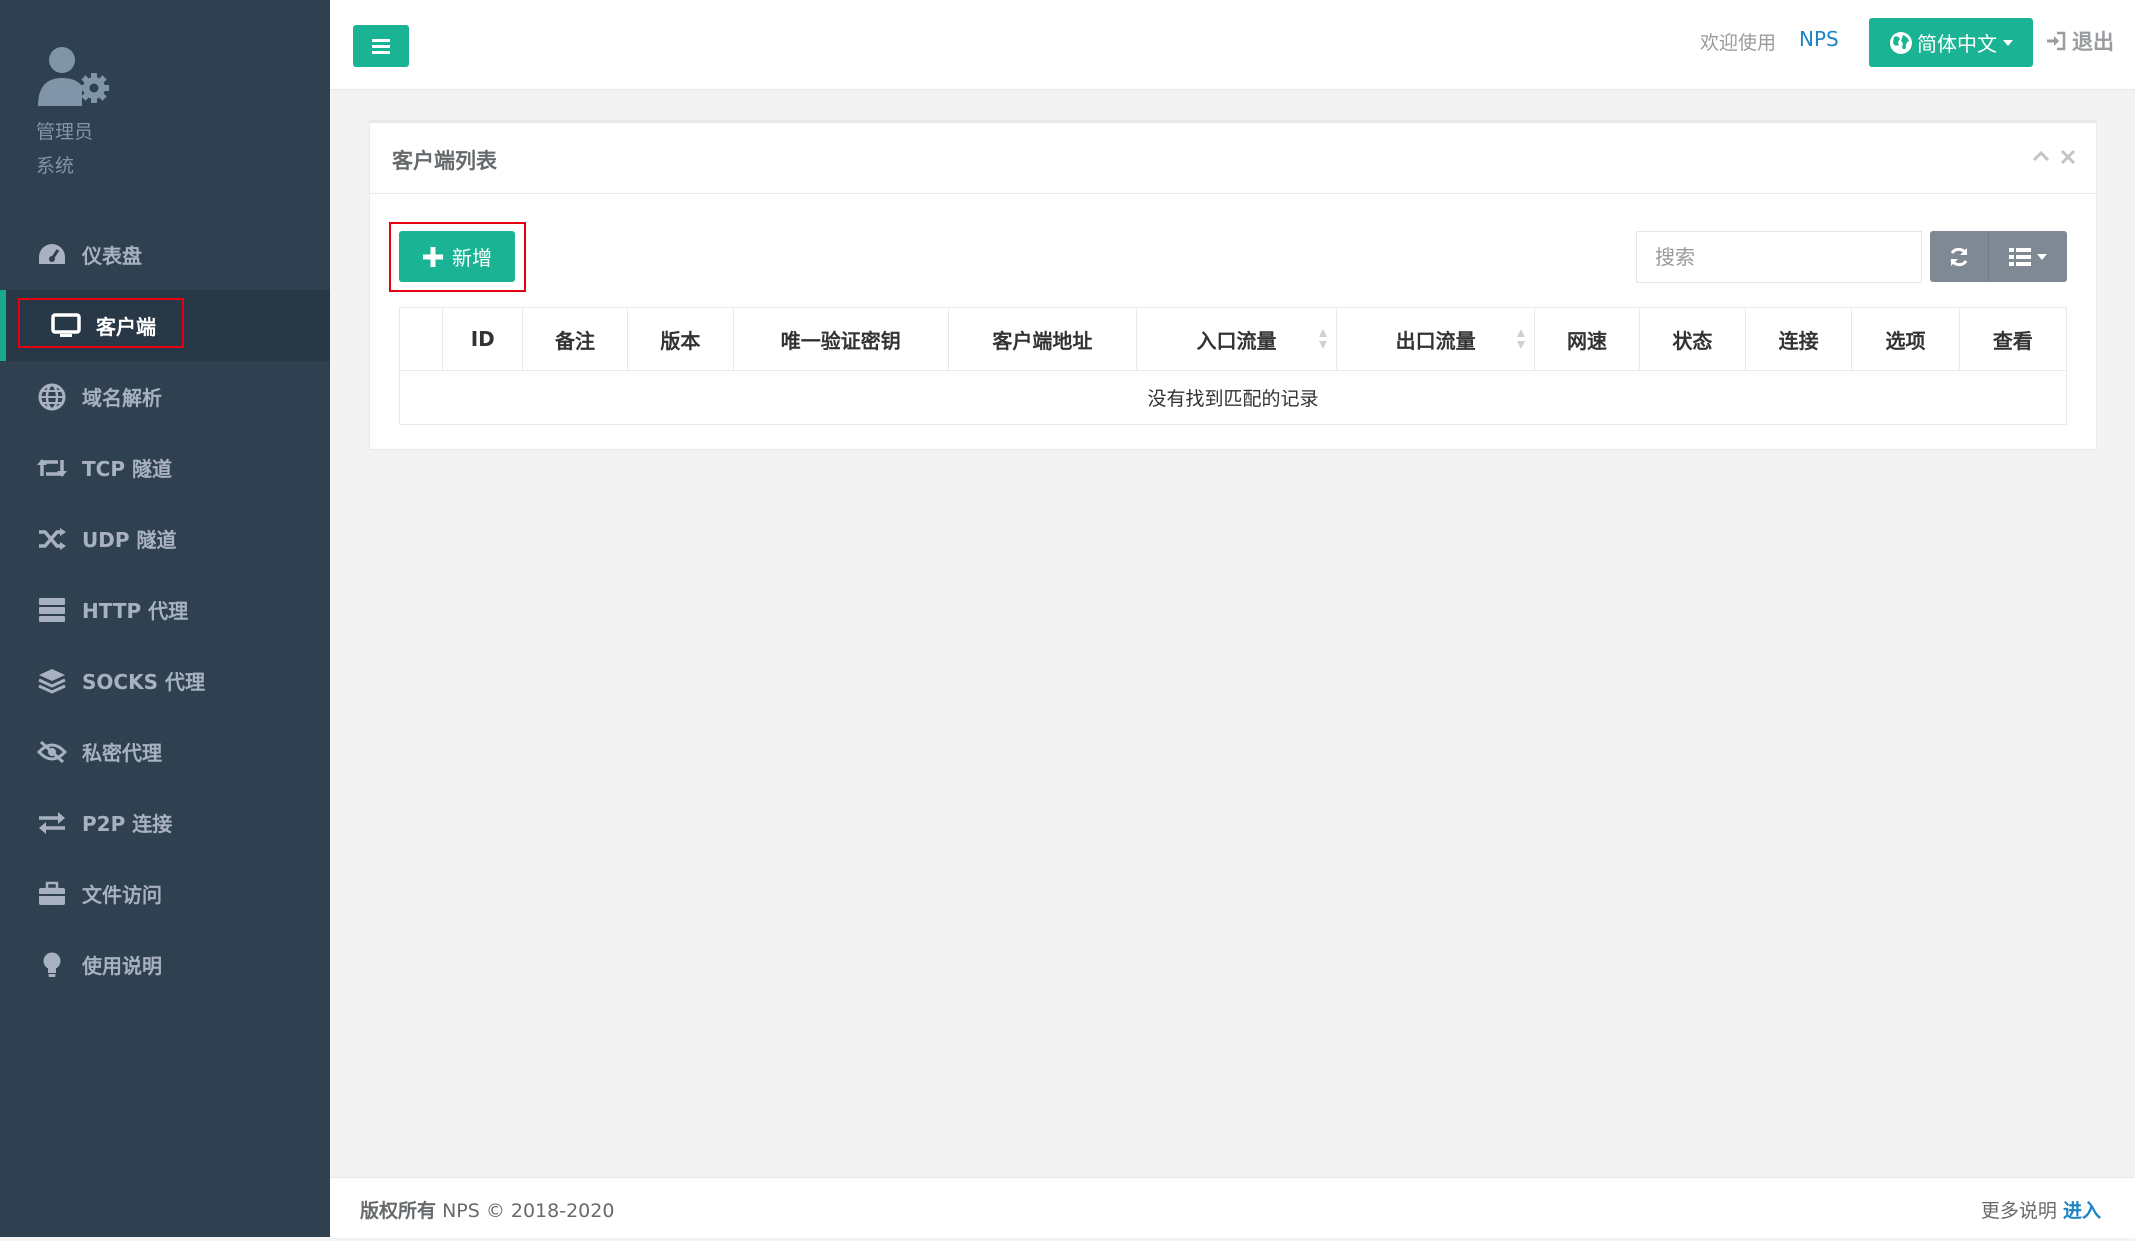 This screenshot has width=2135, height=1241. Describe the element at coordinates (2020, 256) in the screenshot. I see `th-list-icon` at that location.